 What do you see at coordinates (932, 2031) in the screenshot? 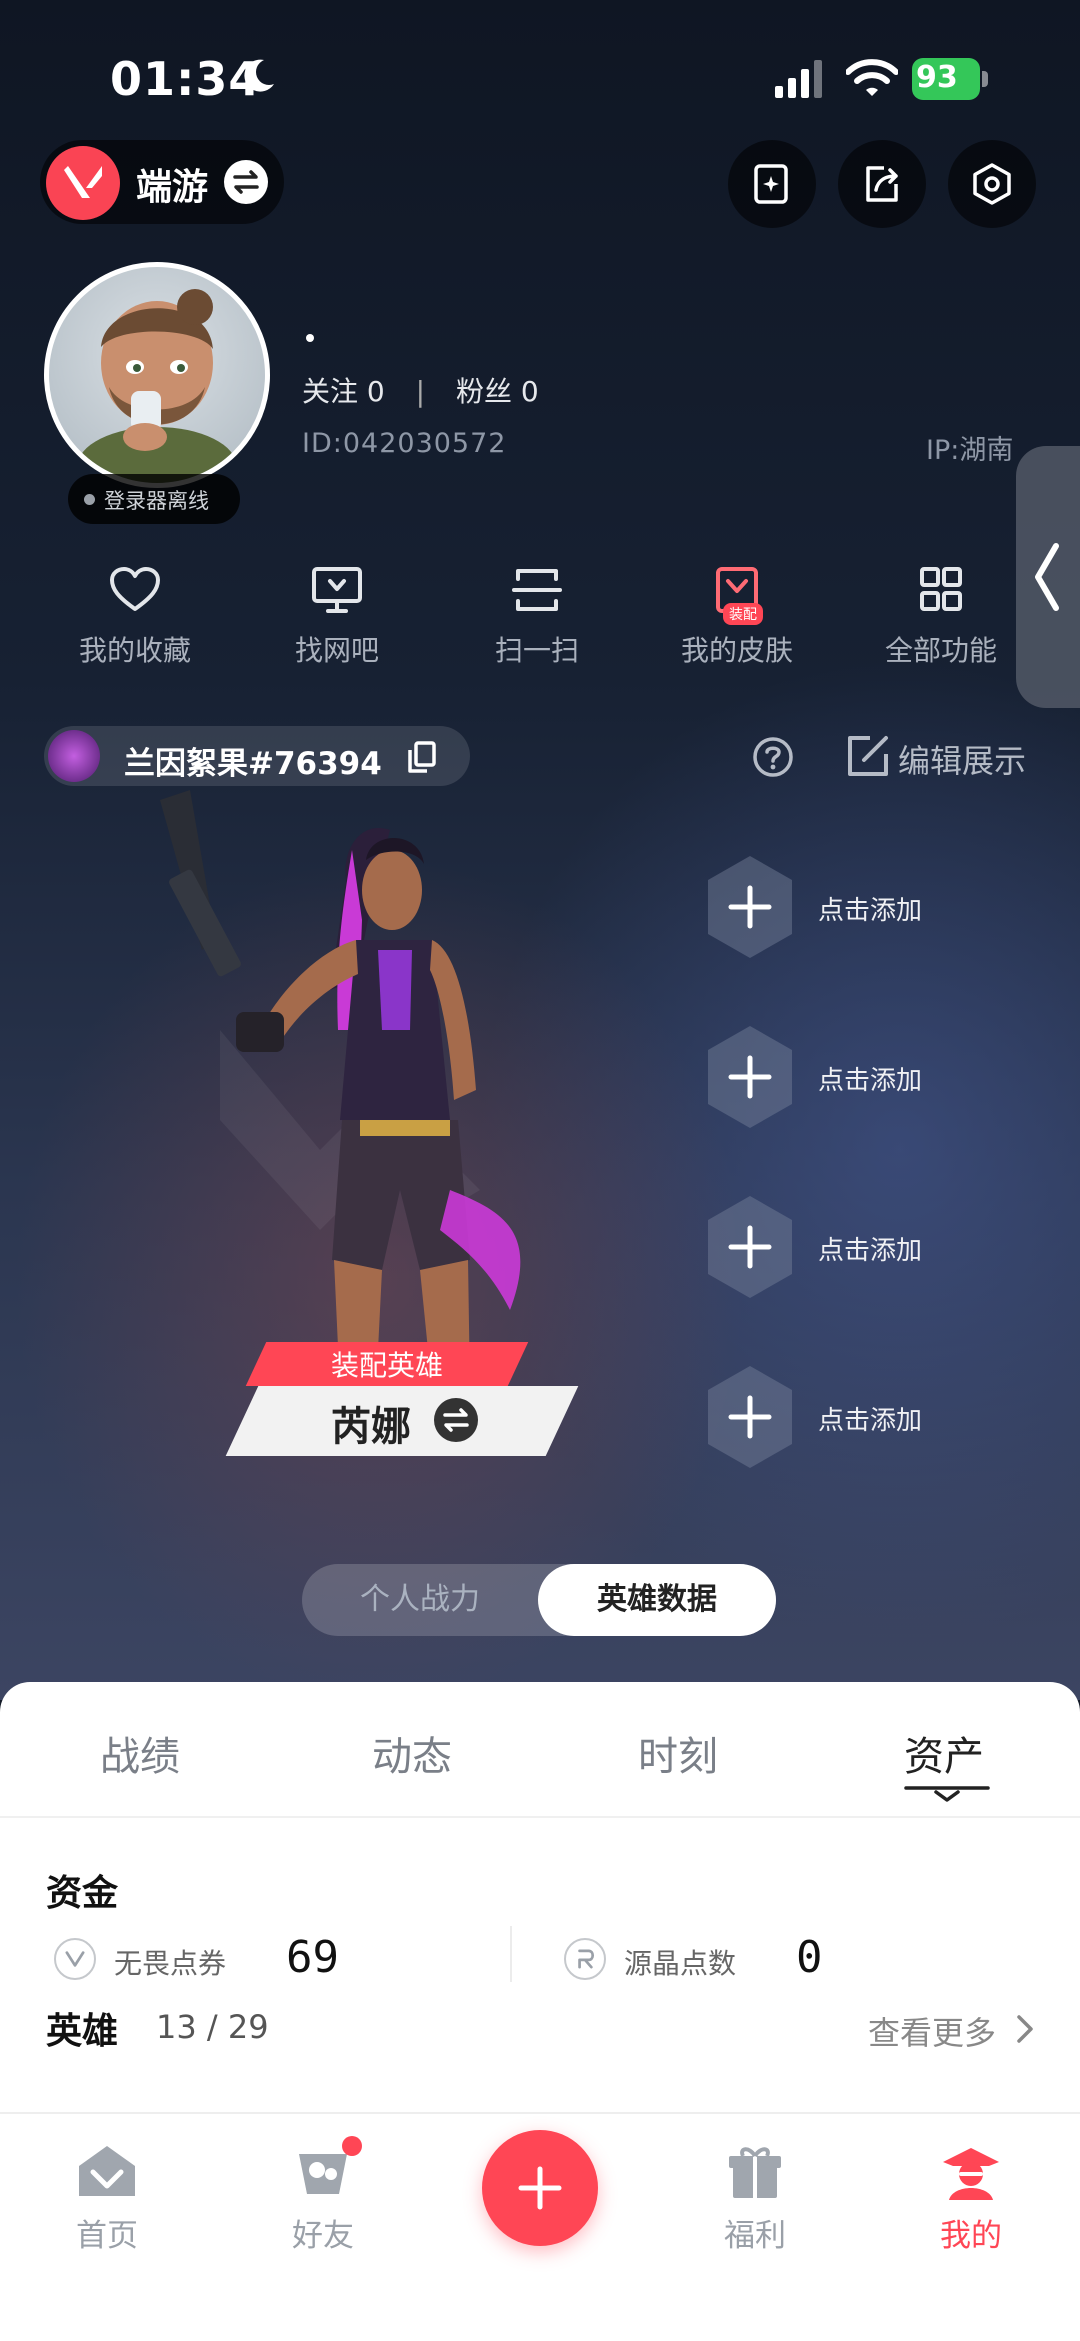
I see `see-more-link: 查看更多` at bounding box center [932, 2031].